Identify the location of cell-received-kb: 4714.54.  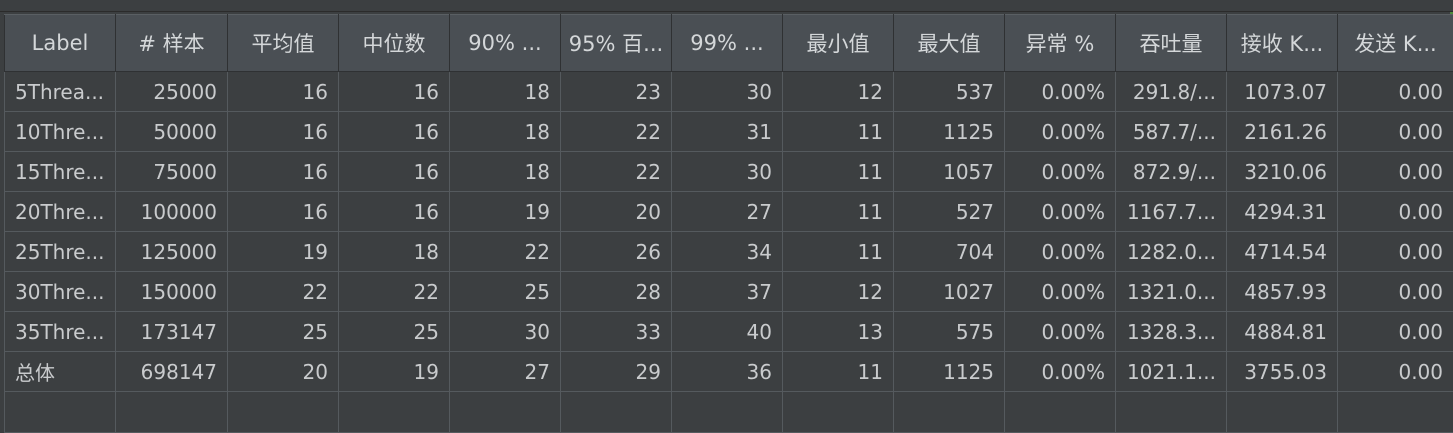
(1282, 252).